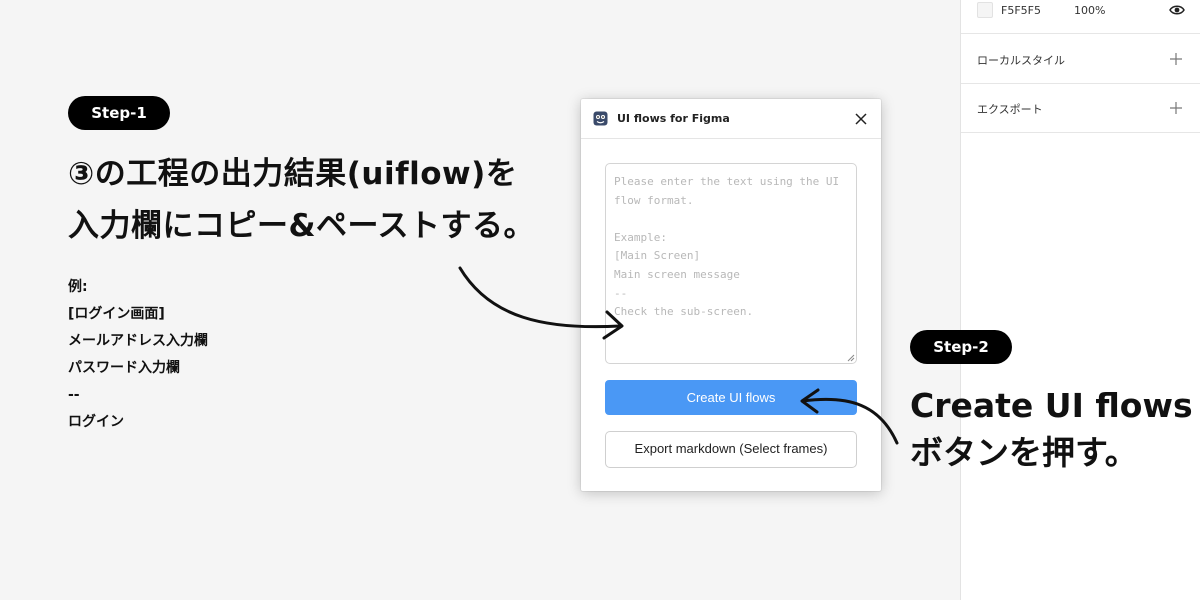 Image resolution: width=1200 pixels, height=600 pixels. I want to click on resize-handle-icon, so click(851, 358).